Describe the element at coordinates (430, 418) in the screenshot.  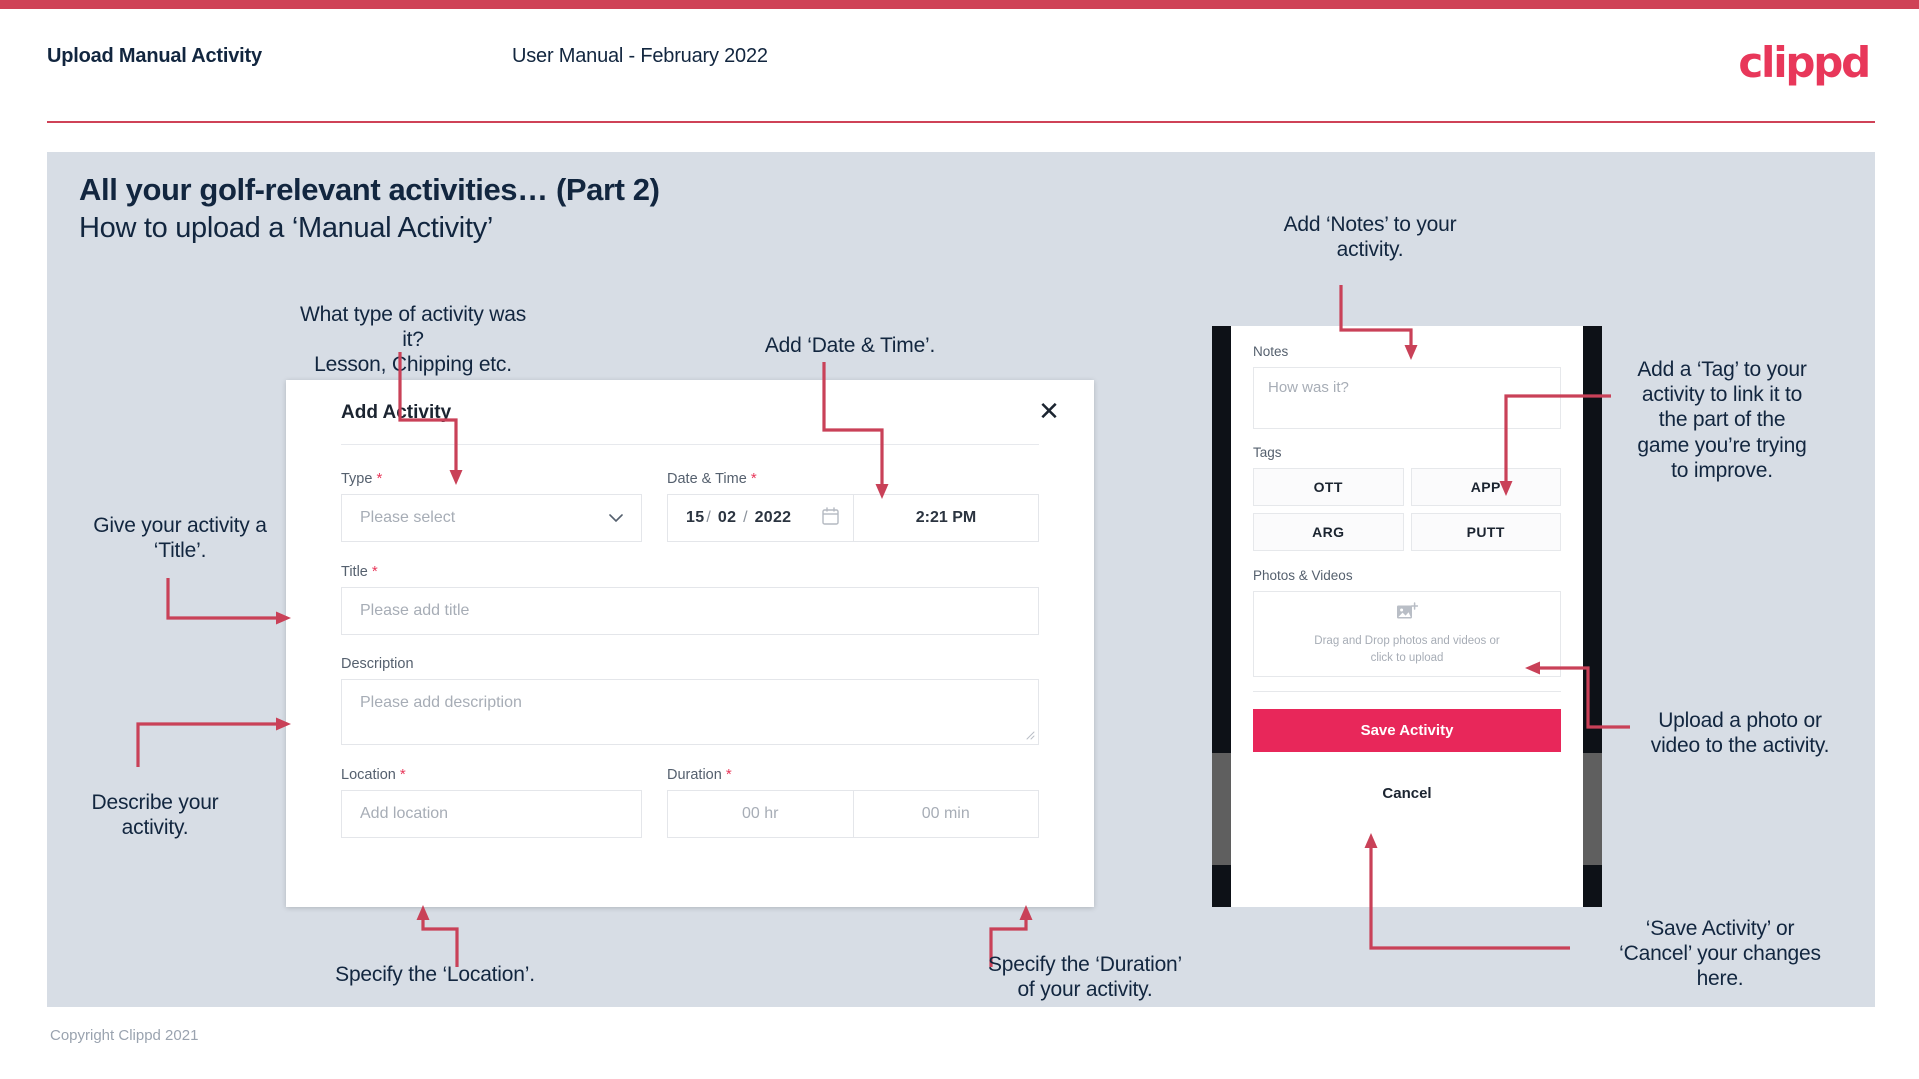
I see `arrow-type` at that location.